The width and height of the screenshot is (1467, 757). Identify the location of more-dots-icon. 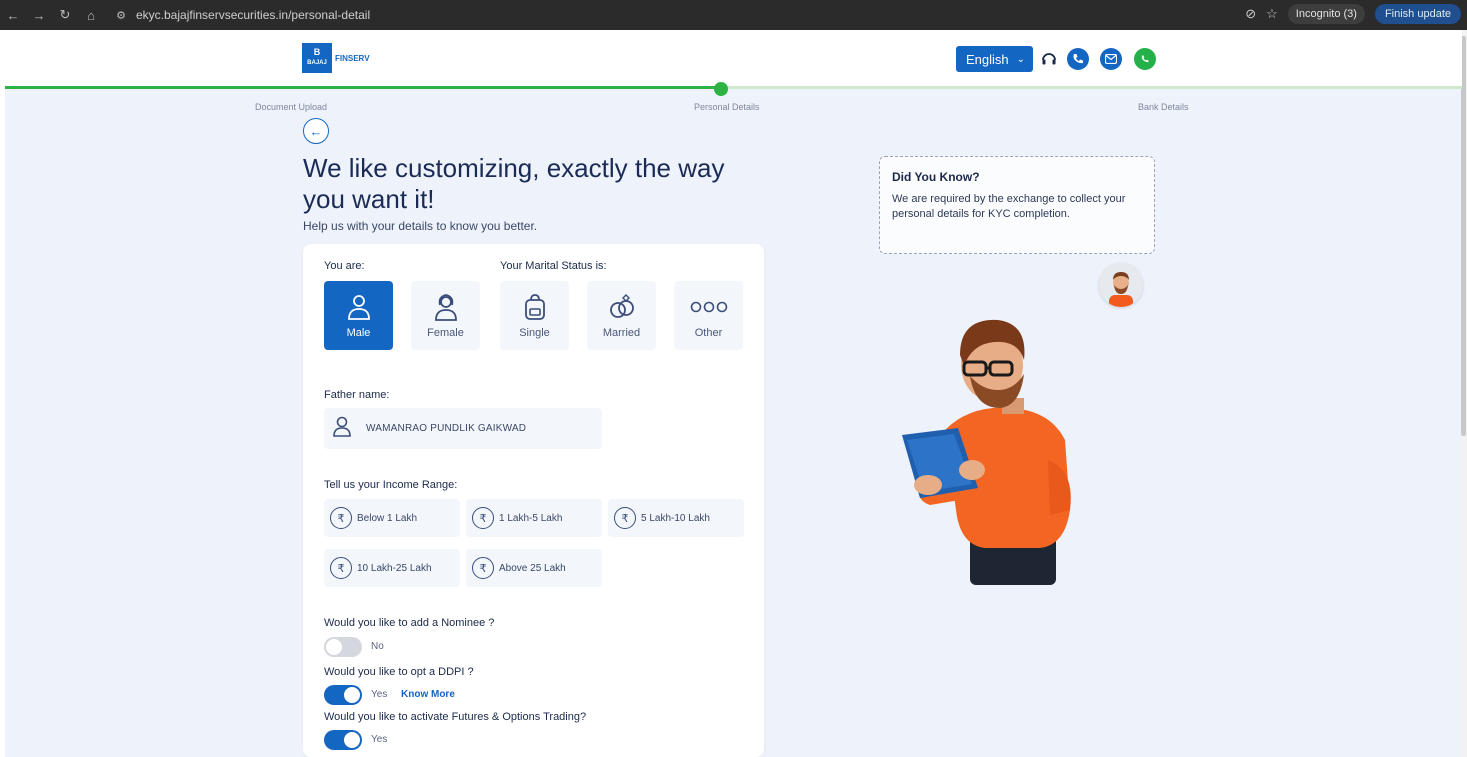
(709, 307).